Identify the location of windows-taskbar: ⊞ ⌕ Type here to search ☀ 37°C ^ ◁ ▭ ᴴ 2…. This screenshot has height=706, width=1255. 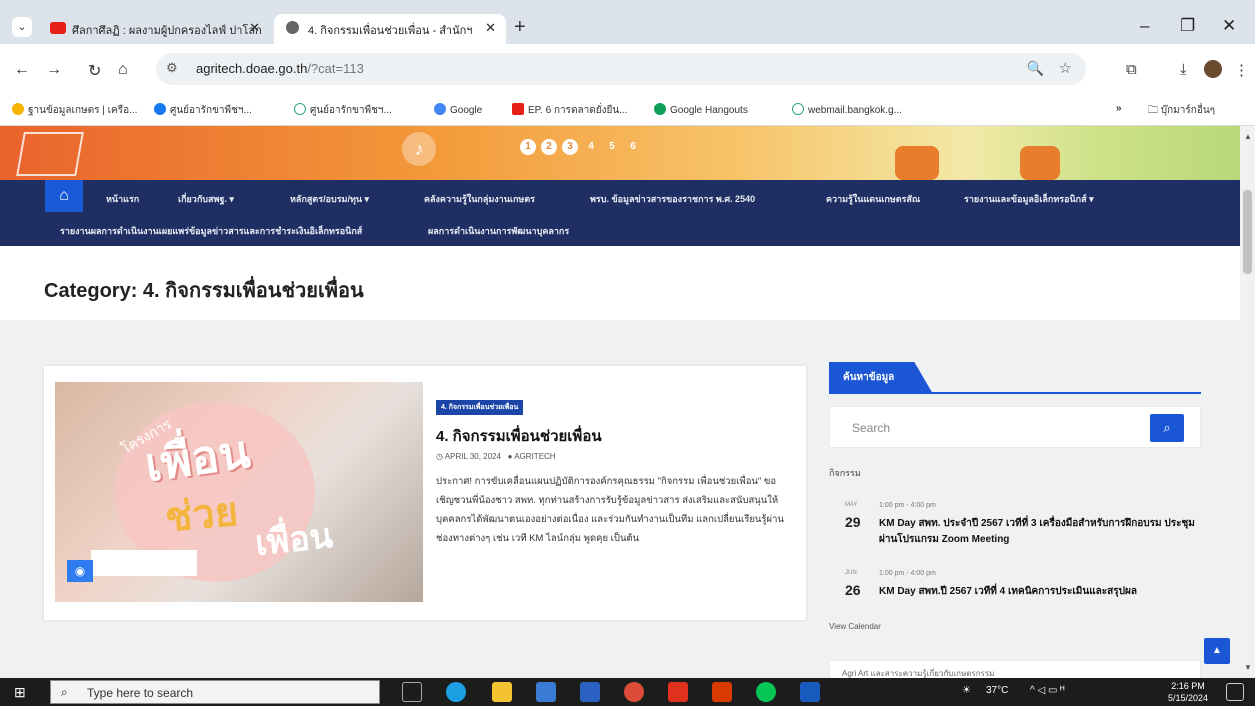
(627, 692).